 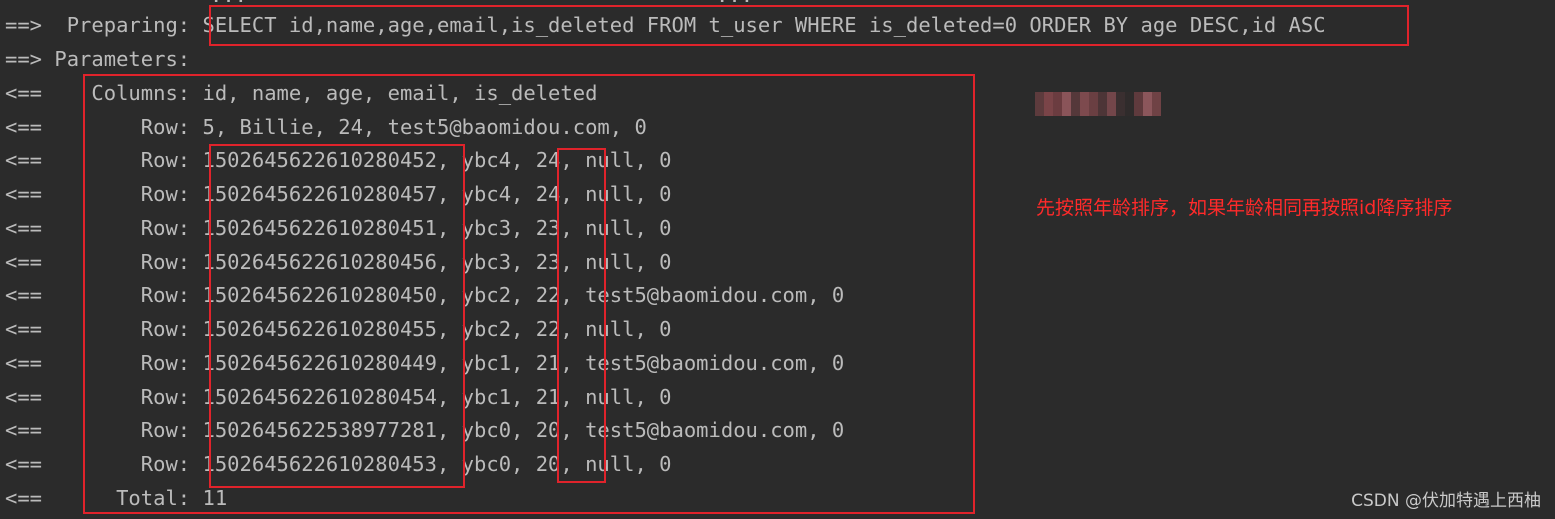 What do you see at coordinates (581, 315) in the screenshot?
I see `age-column-highlight-box` at bounding box center [581, 315].